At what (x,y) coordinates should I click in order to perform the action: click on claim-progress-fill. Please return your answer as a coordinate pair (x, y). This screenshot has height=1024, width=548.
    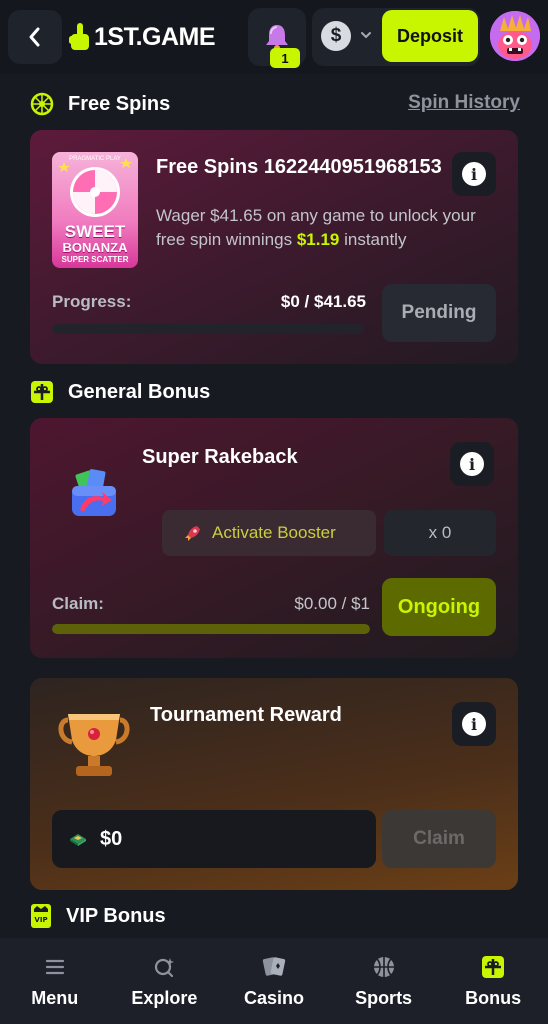
    Looking at the image, I should click on (211, 629).